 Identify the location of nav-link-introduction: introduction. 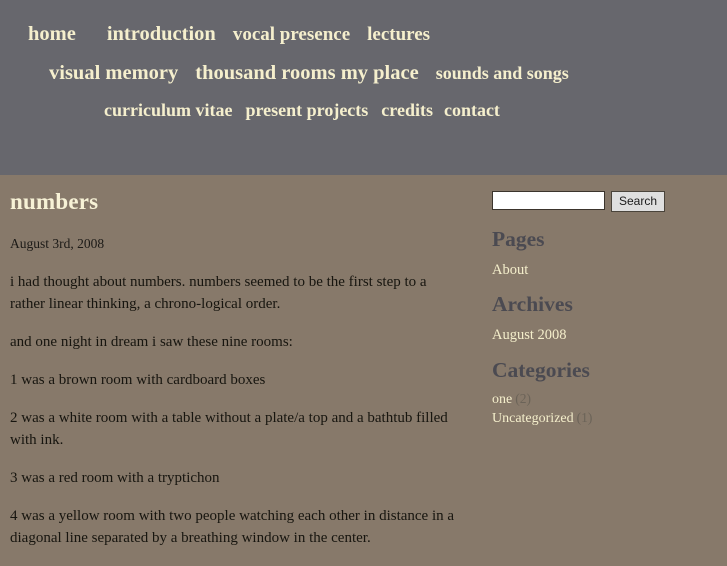
(161, 34).